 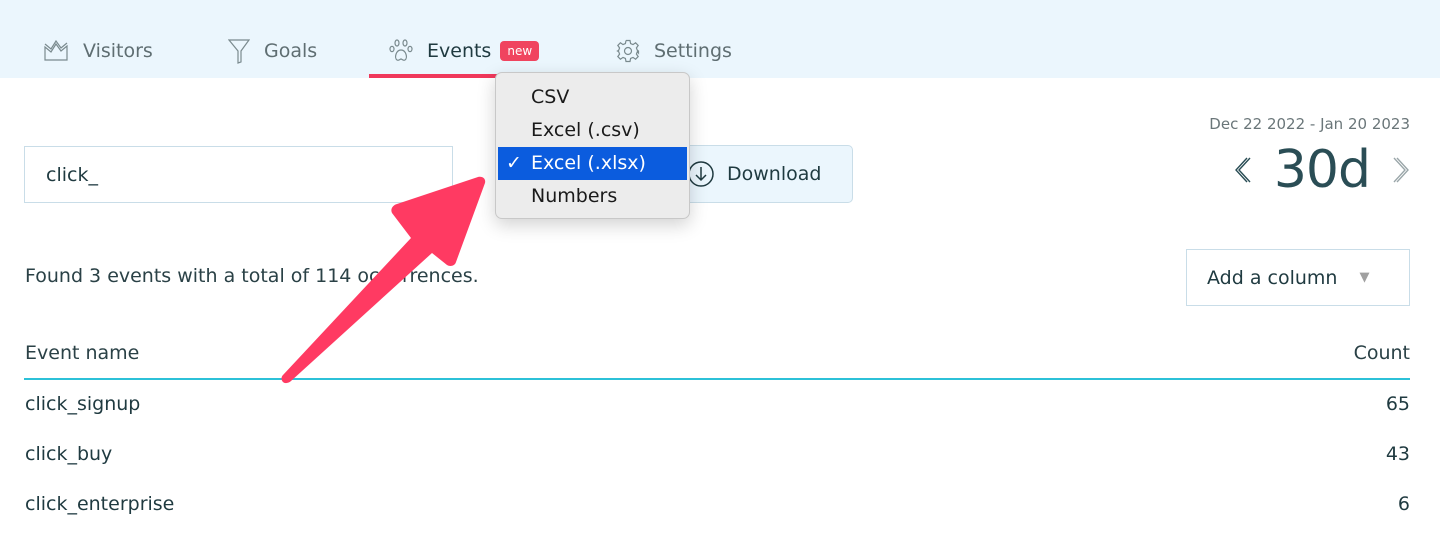 What do you see at coordinates (83, 404) in the screenshot?
I see `event-name: click_signup` at bounding box center [83, 404].